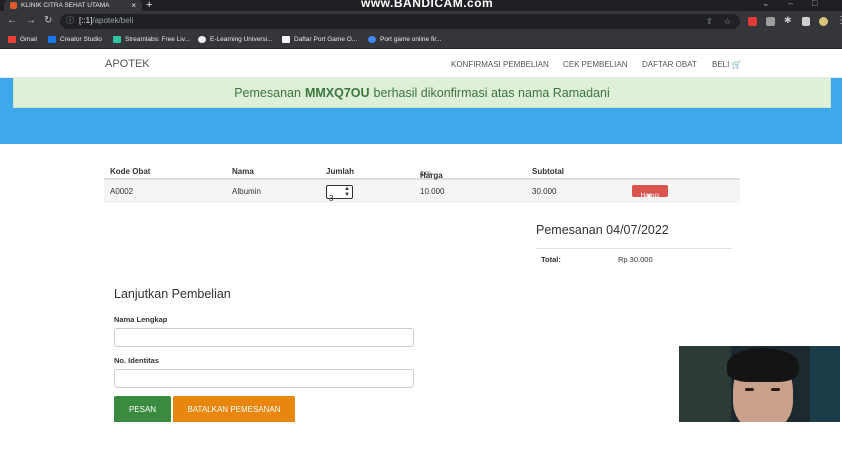  I want to click on back-arrow-icon: ←, so click(12, 20).